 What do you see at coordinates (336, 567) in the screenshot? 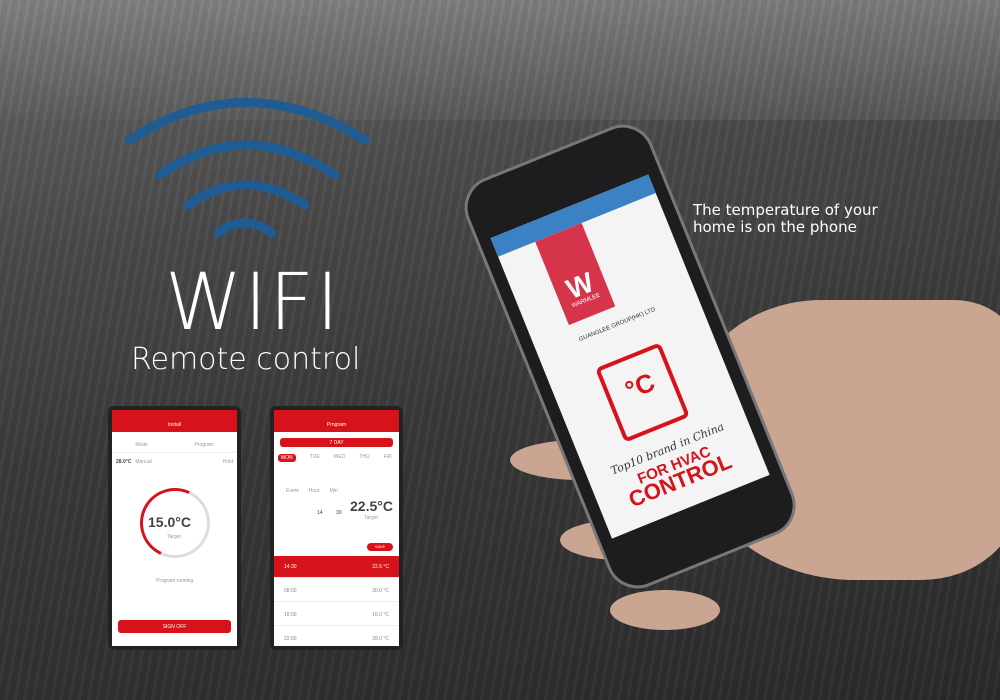
I see `program-row: 14:30 22.5 °C` at bounding box center [336, 567].